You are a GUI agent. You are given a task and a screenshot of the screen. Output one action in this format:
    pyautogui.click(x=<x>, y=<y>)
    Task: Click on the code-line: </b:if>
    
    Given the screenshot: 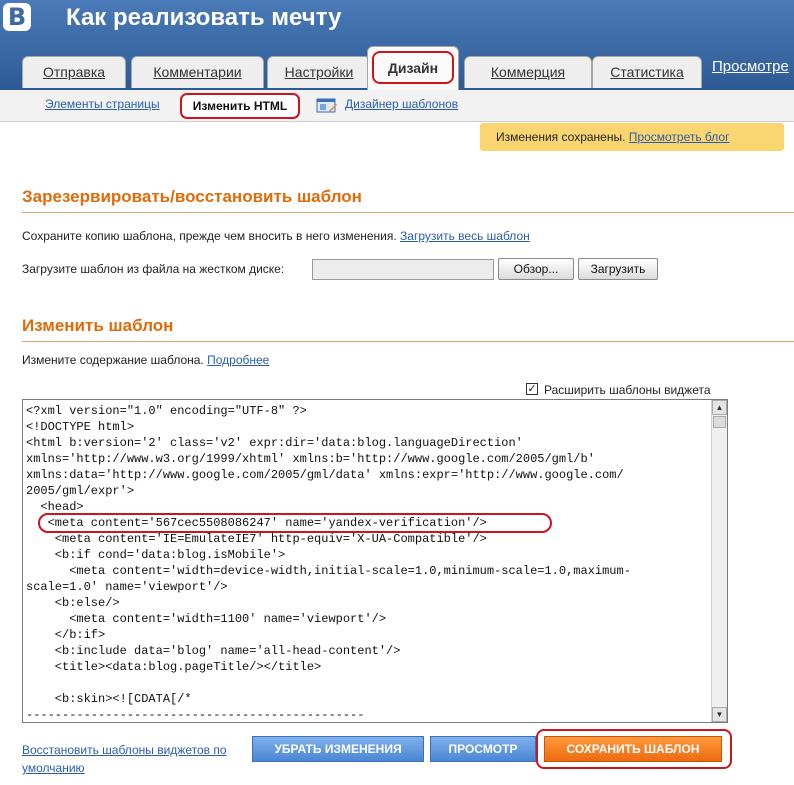 What is the action you would take?
    pyautogui.click(x=369, y=635)
    